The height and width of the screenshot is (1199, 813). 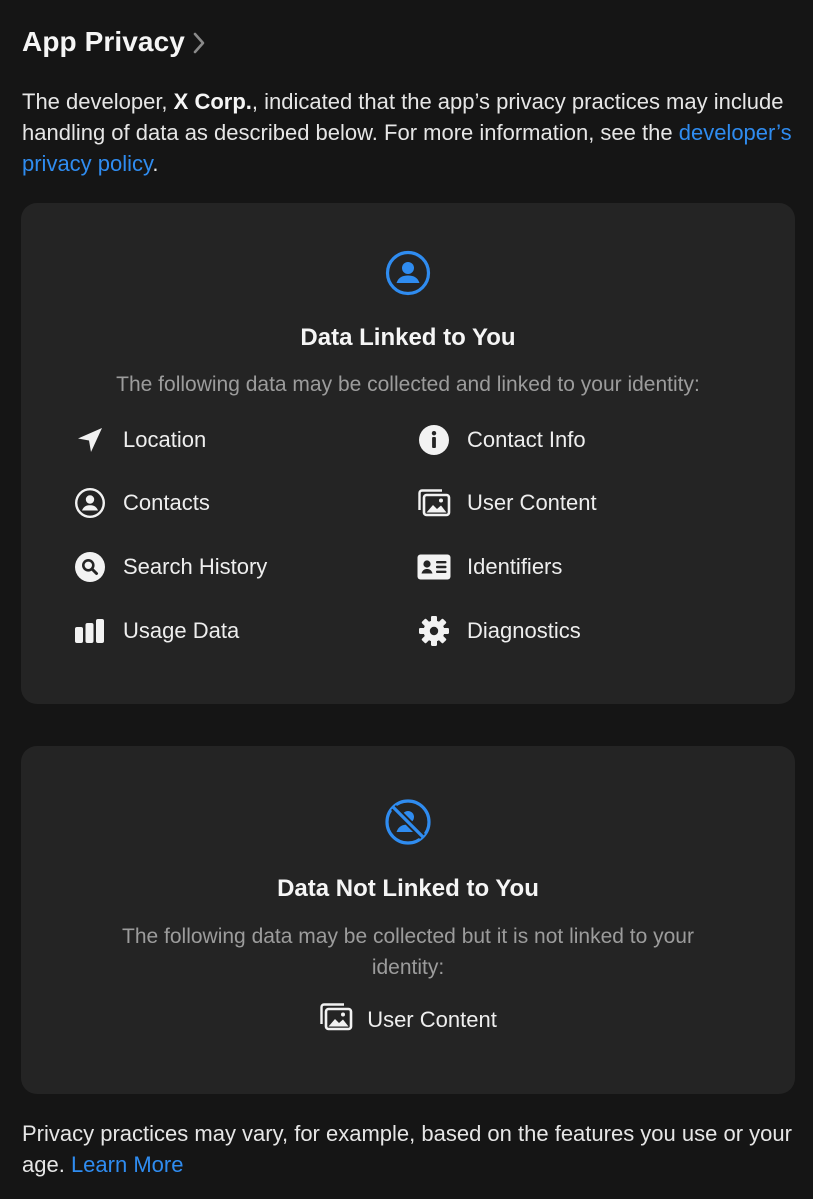 What do you see at coordinates (434, 631) in the screenshot?
I see `gear-icon` at bounding box center [434, 631].